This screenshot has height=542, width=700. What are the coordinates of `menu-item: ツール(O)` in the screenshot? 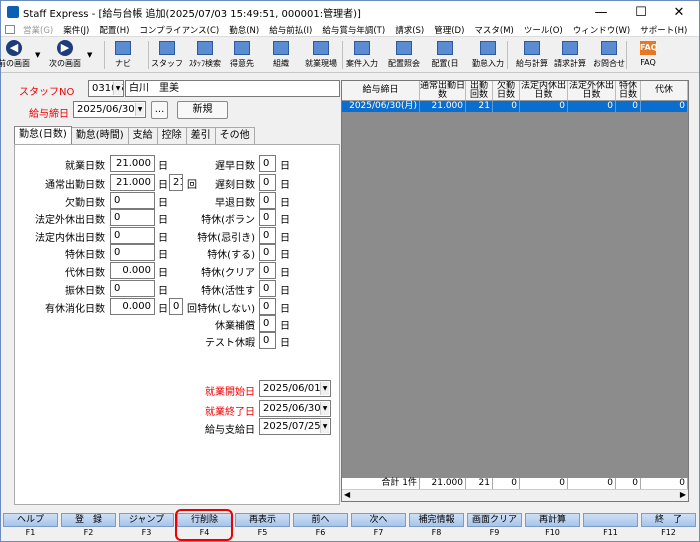 It's located at (543, 30).